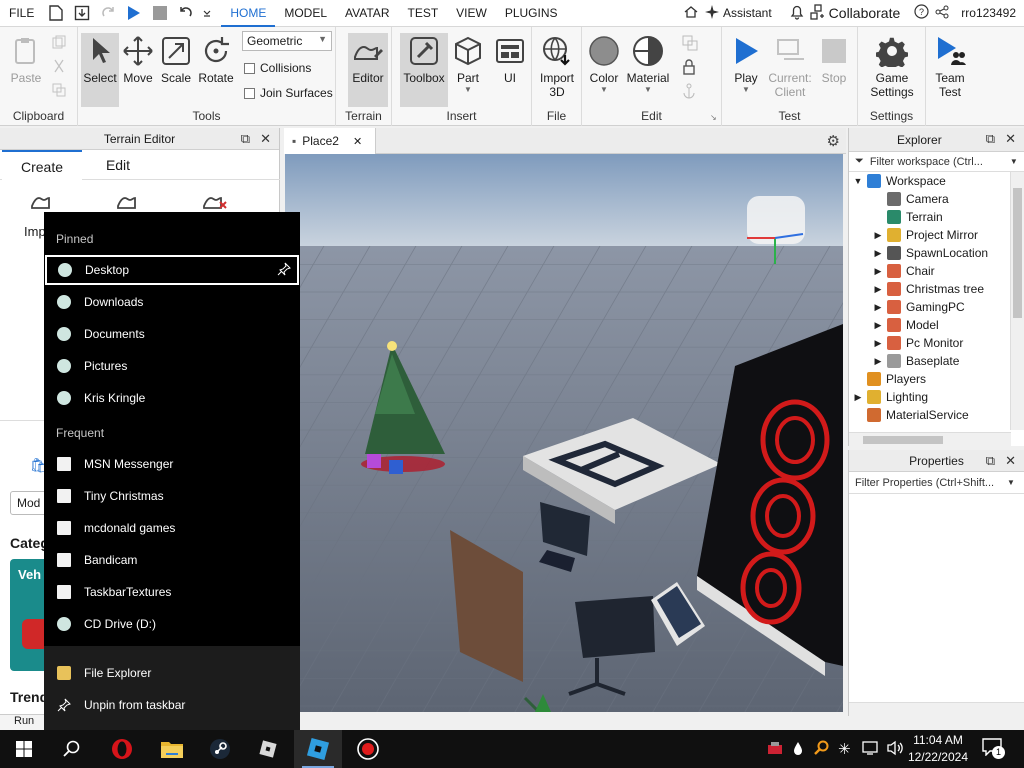 The image size is (1024, 768). What do you see at coordinates (172, 302) in the screenshot?
I see `pinned-item: Downloads` at bounding box center [172, 302].